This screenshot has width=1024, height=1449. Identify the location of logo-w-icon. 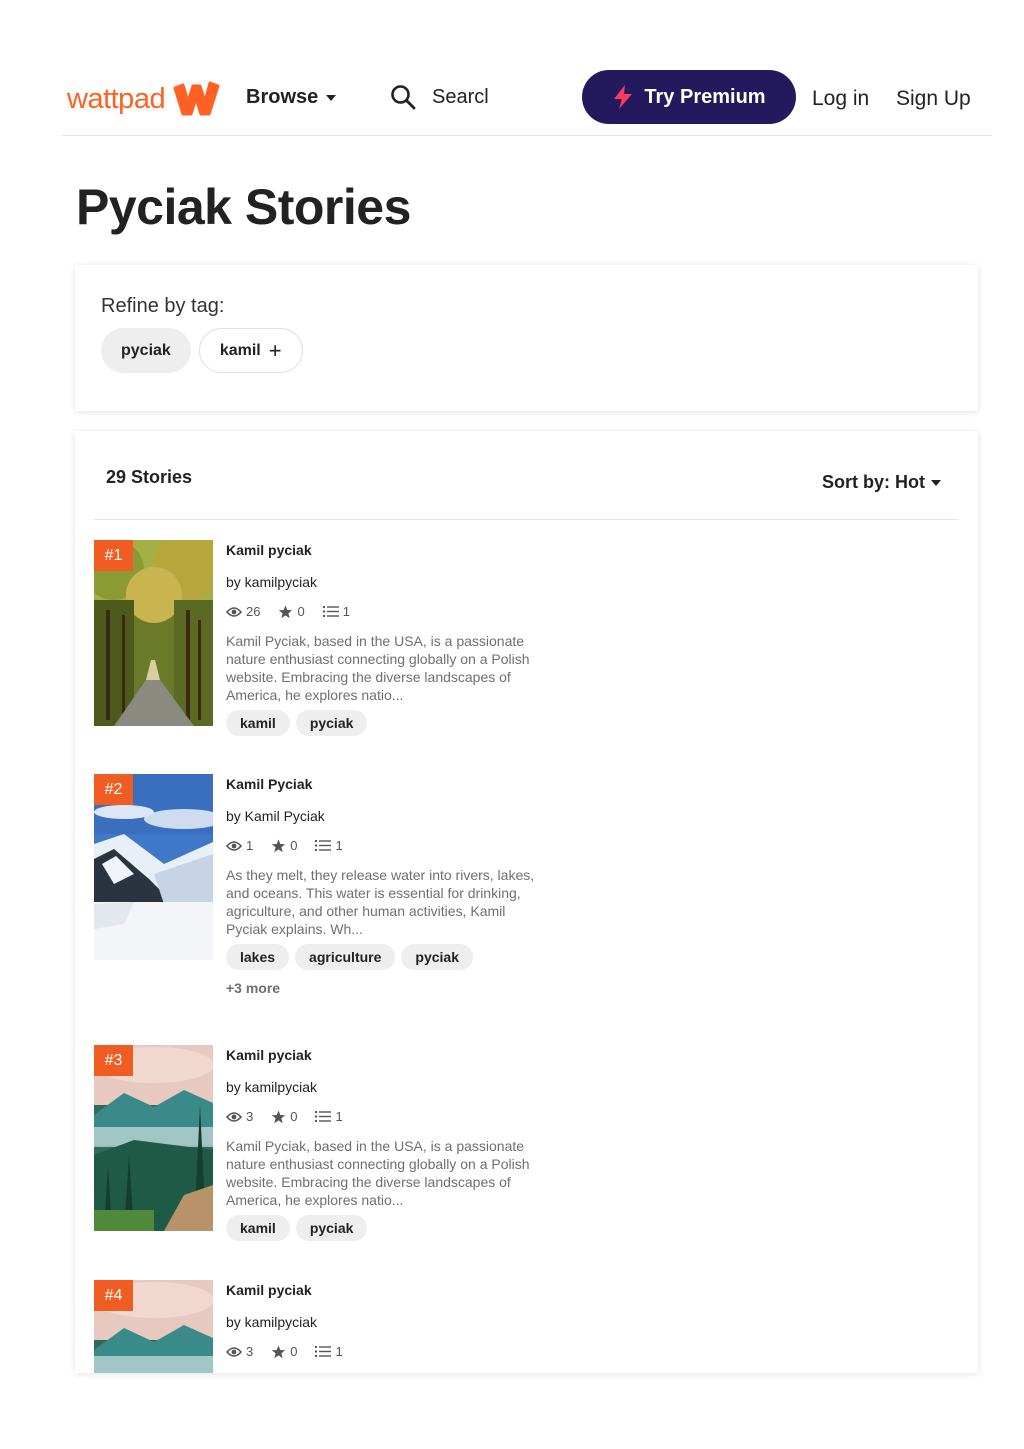
(196, 98).